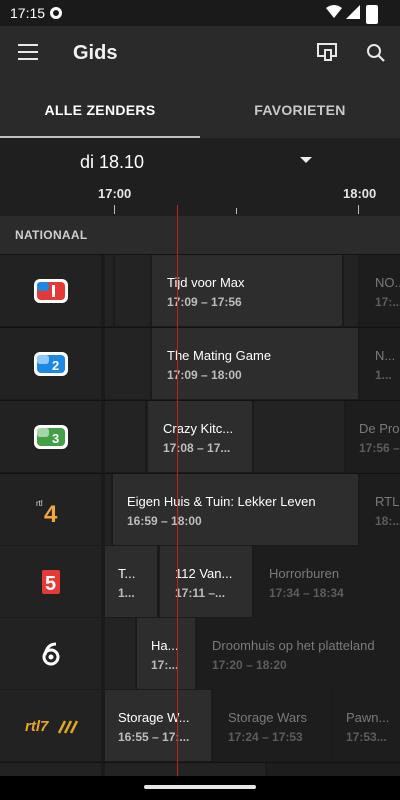 This screenshot has height=800, width=400. I want to click on channel-logo-sbs6, so click(50, 653).